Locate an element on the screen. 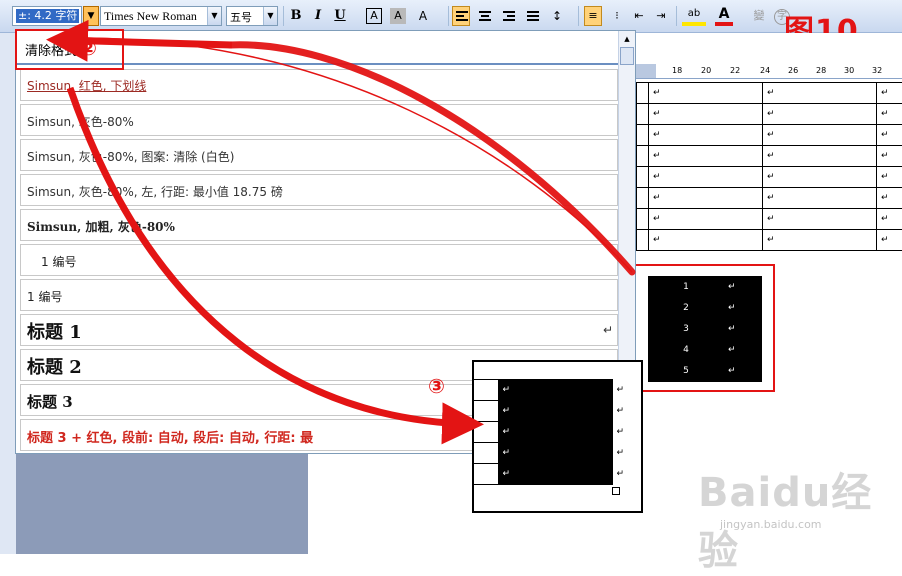 The image size is (902, 576). watermark-url: jingyan.baidu.com is located at coordinates (771, 524).